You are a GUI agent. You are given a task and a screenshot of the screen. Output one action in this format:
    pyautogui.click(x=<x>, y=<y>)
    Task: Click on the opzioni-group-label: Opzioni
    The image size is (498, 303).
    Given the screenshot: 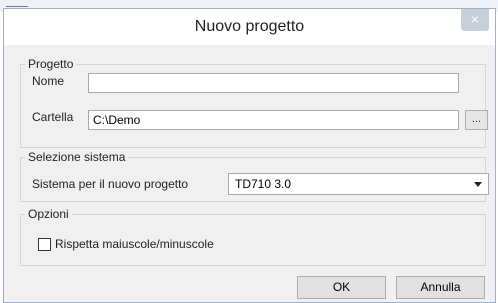 What is the action you would take?
    pyautogui.click(x=48, y=214)
    